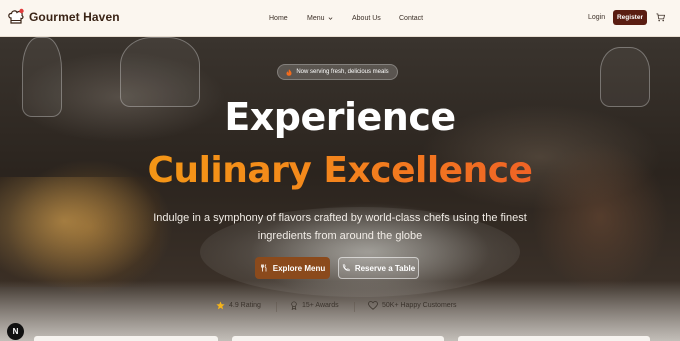 The height and width of the screenshot is (341, 680). Describe the element at coordinates (74, 17) in the screenshot. I see `brand-name: Gourmet Haven` at that location.